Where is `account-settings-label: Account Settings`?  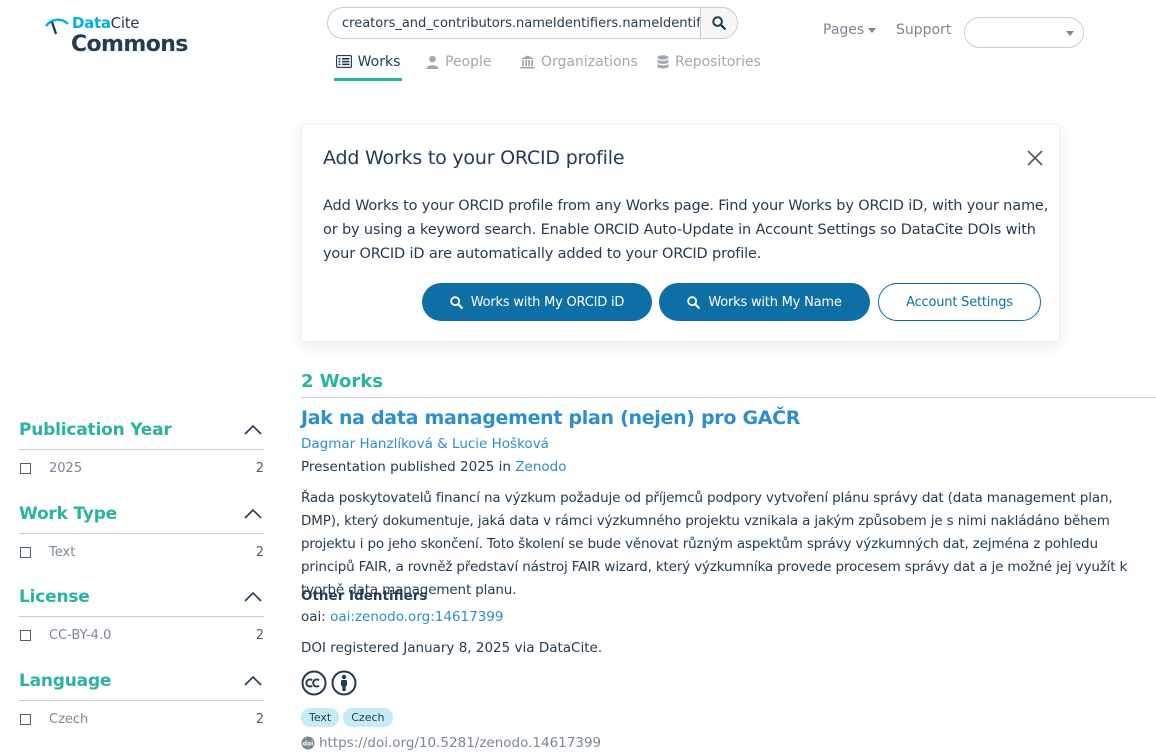 account-settings-label: Account Settings is located at coordinates (959, 302).